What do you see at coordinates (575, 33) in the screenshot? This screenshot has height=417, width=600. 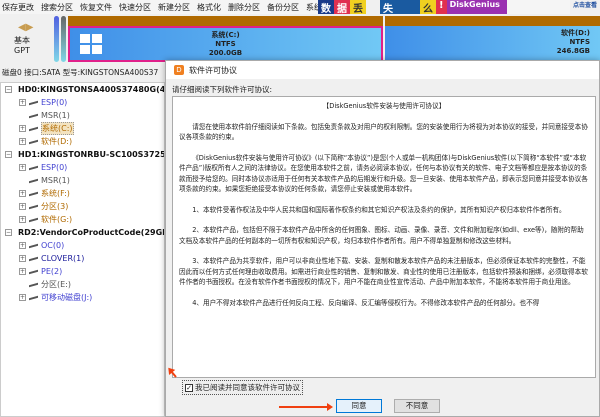 I see `partition-name: 软件(D:)` at bounding box center [575, 33].